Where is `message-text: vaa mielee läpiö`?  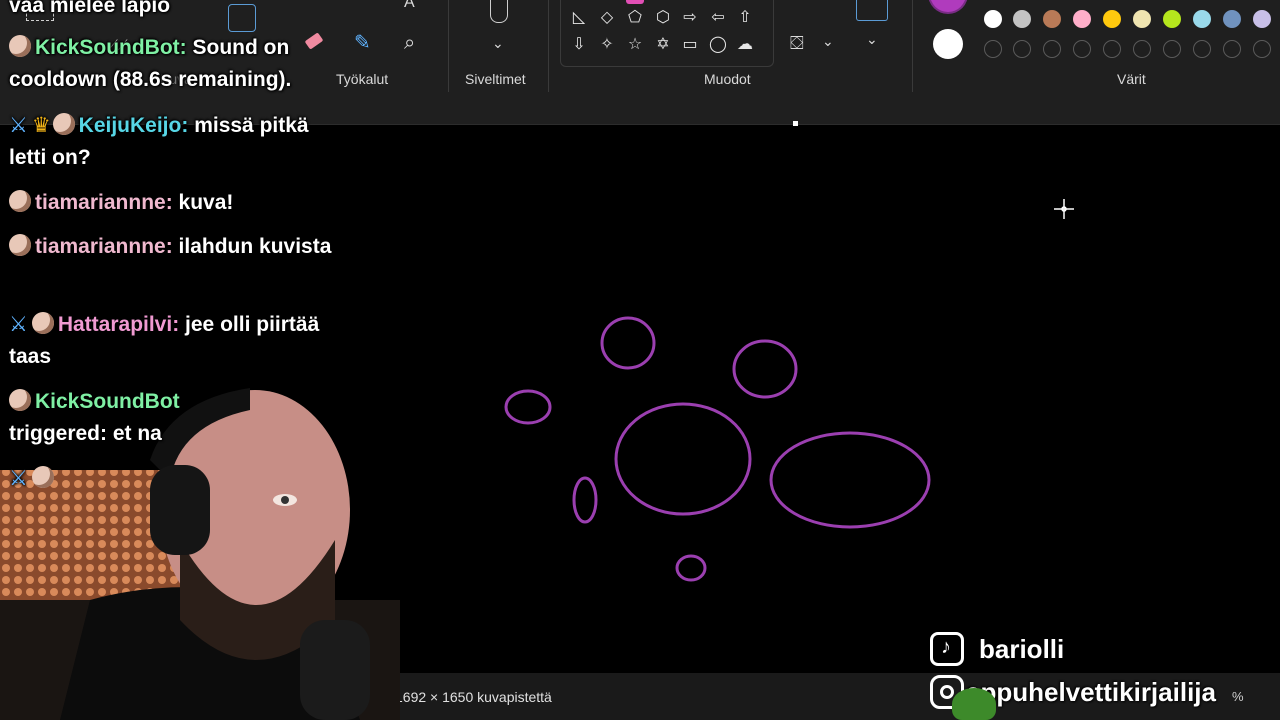 message-text: vaa mielee läpiö is located at coordinates (90, 8).